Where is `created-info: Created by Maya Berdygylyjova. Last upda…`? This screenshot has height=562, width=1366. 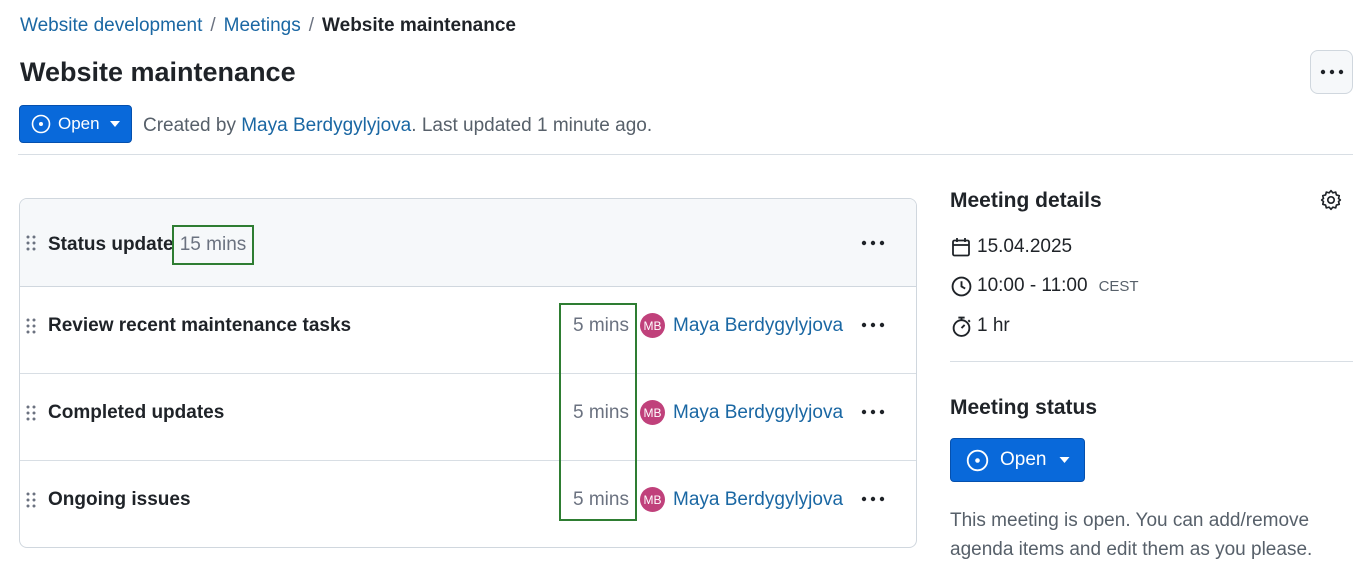 created-info: Created by Maya Berdygylyjova. Last upda… is located at coordinates (397, 126).